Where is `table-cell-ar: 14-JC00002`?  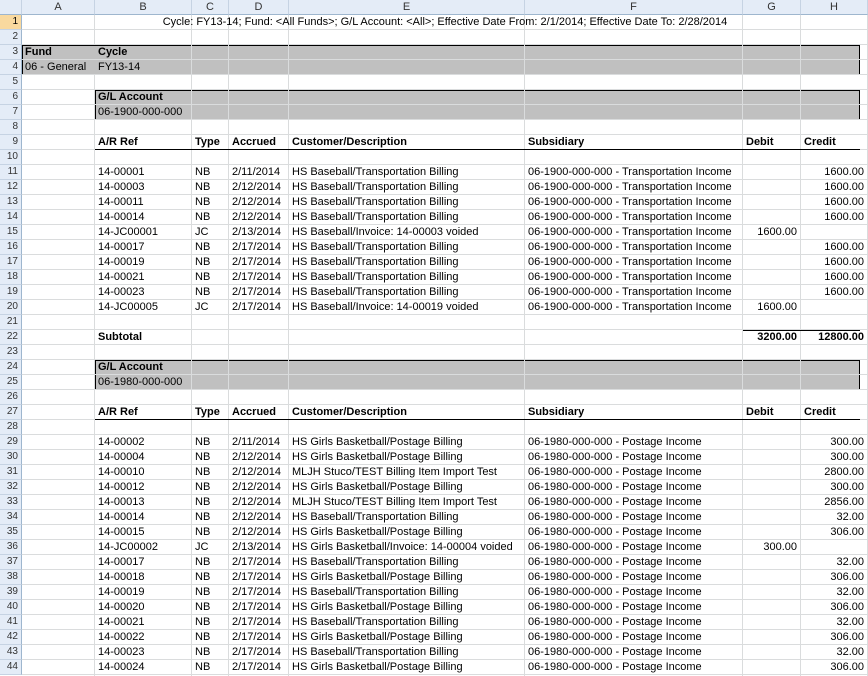 table-cell-ar: 14-JC00002 is located at coordinates (144, 547).